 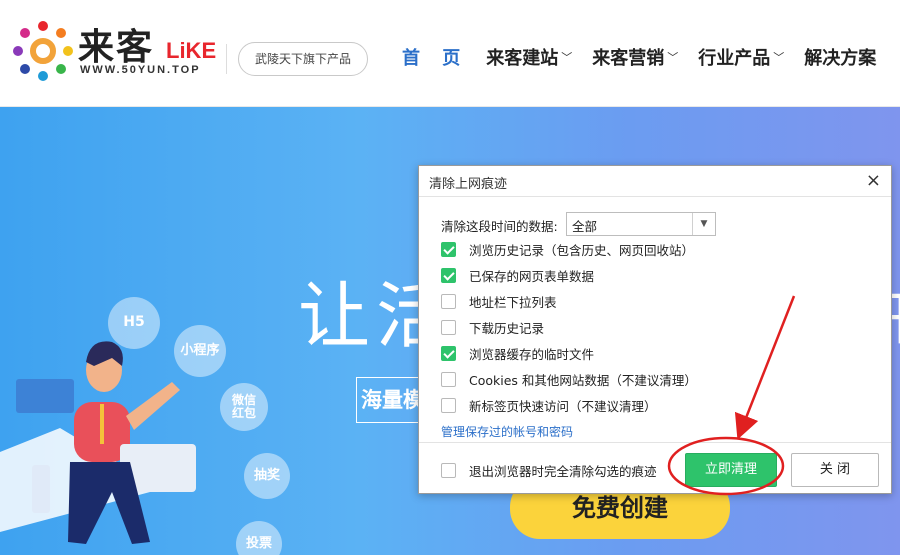 What do you see at coordinates (628, 58) in the screenshot?
I see `nav-item-label: 来客营销` at bounding box center [628, 58].